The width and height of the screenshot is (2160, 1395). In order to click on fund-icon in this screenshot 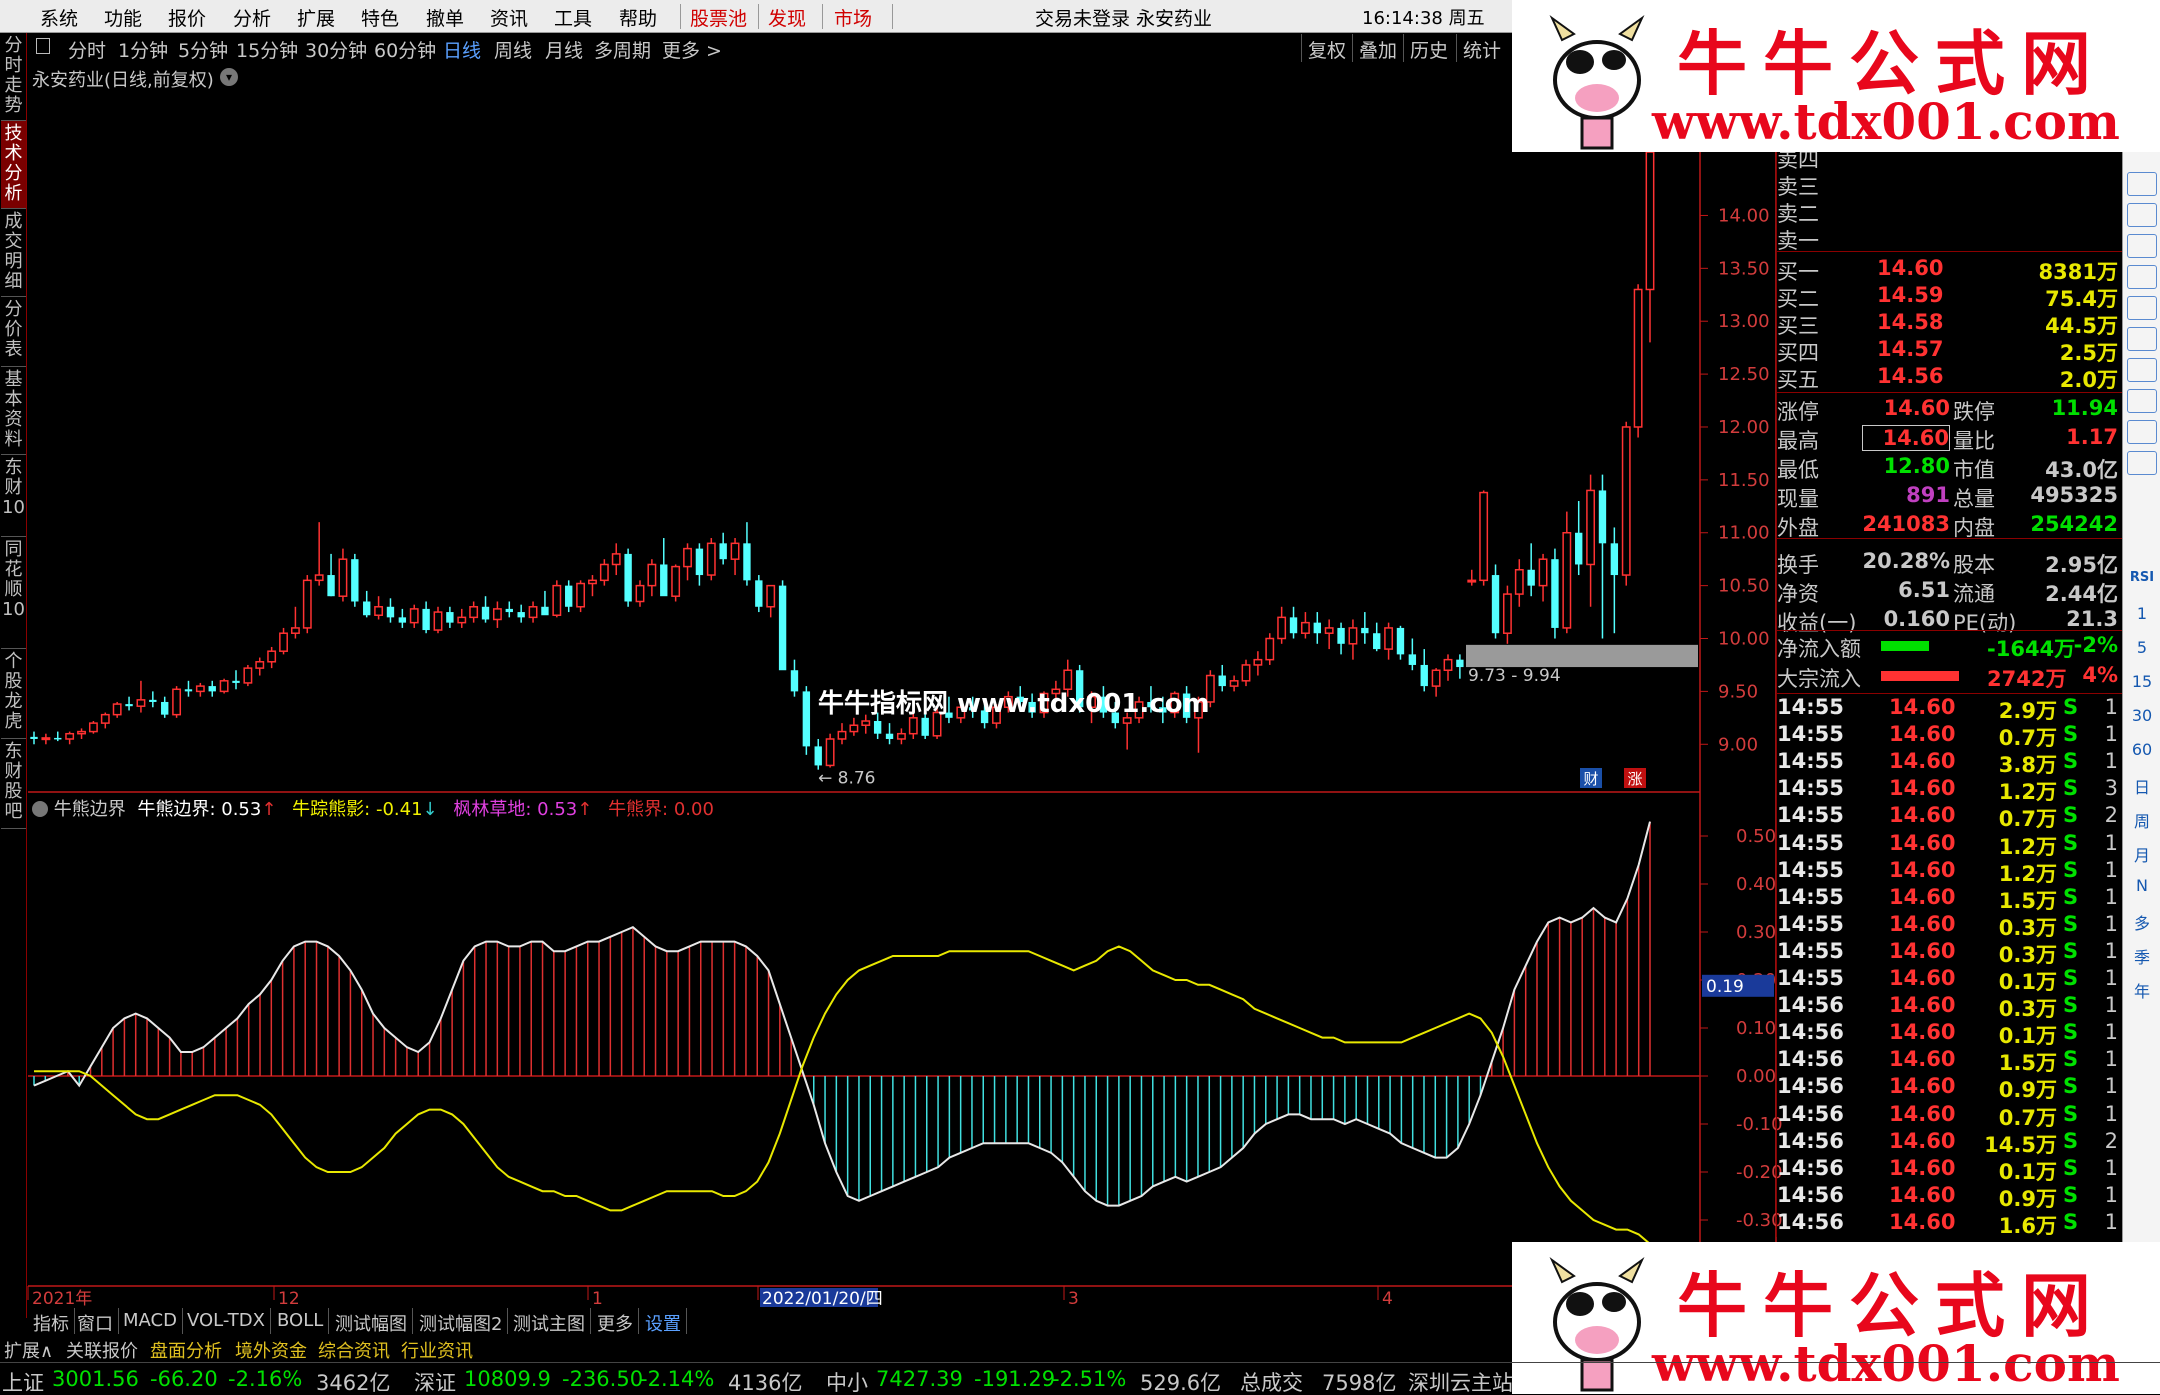, I will do `click(2142, 339)`.